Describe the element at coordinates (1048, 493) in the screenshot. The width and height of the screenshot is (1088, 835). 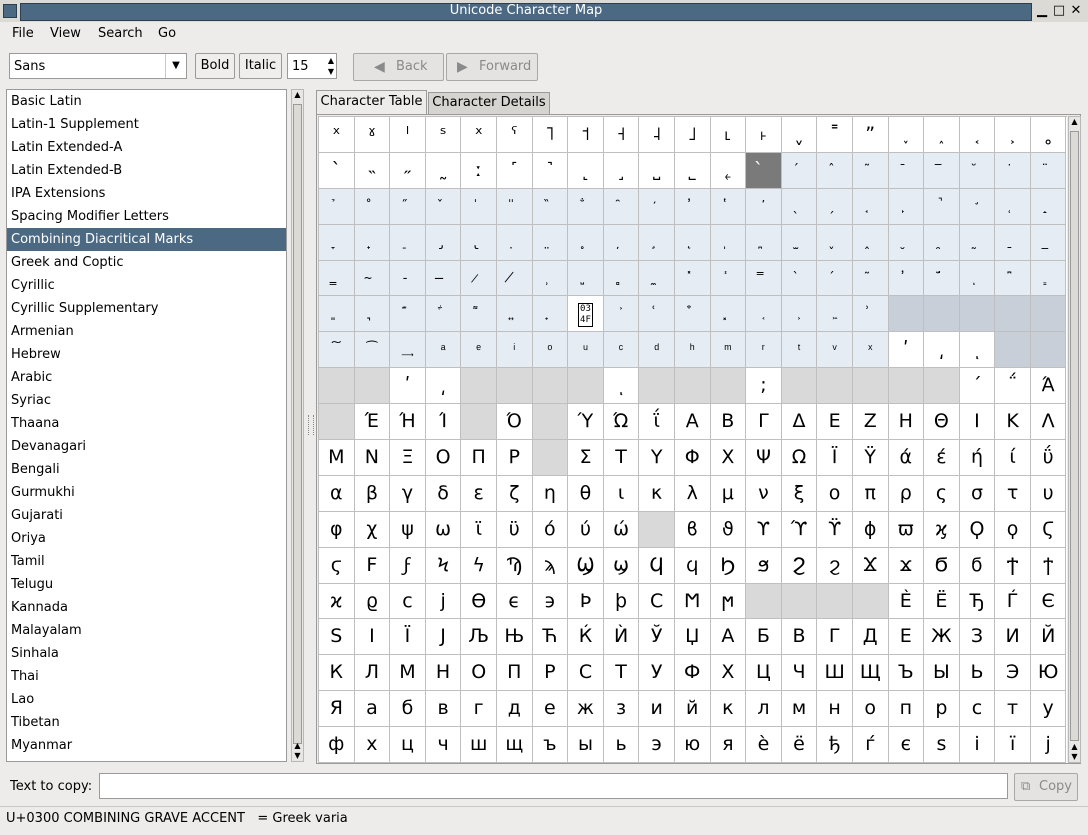
I see `character-cell: υ` at that location.